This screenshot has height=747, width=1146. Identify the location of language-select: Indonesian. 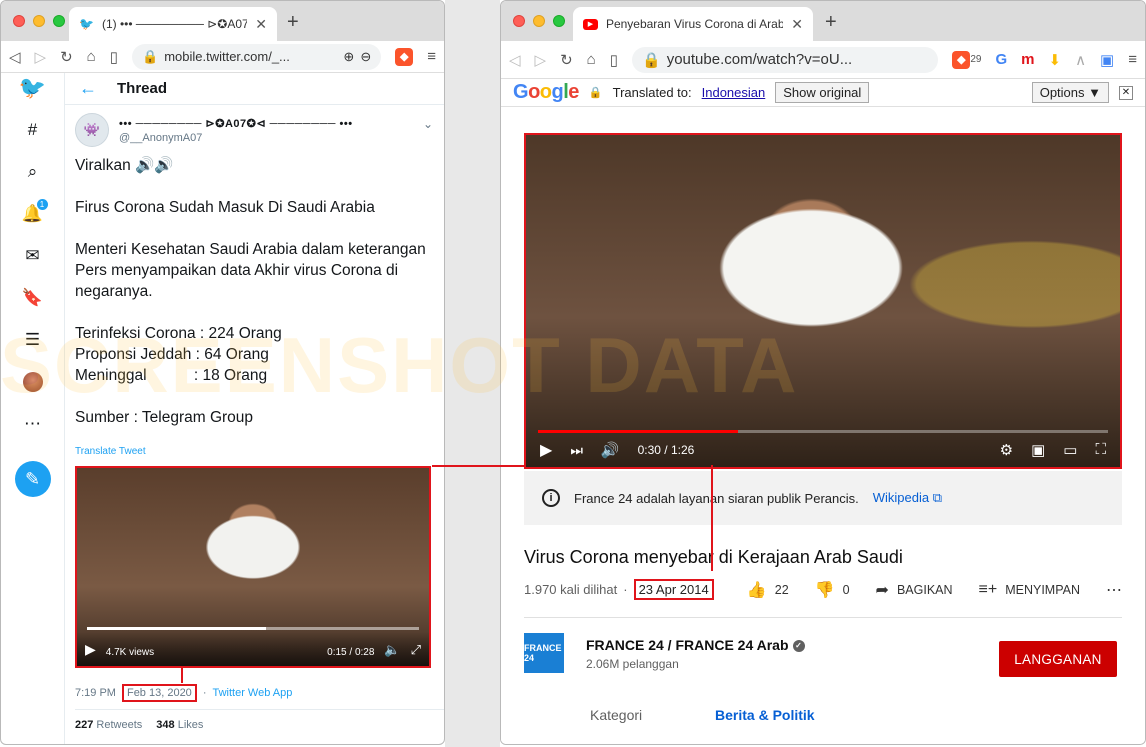
(734, 92).